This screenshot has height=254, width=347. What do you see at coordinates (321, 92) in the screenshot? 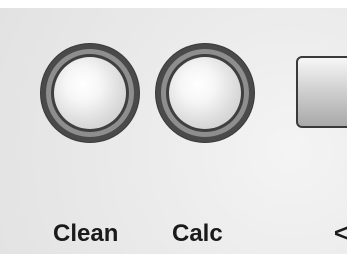
I see `left-arrow-button` at bounding box center [321, 92].